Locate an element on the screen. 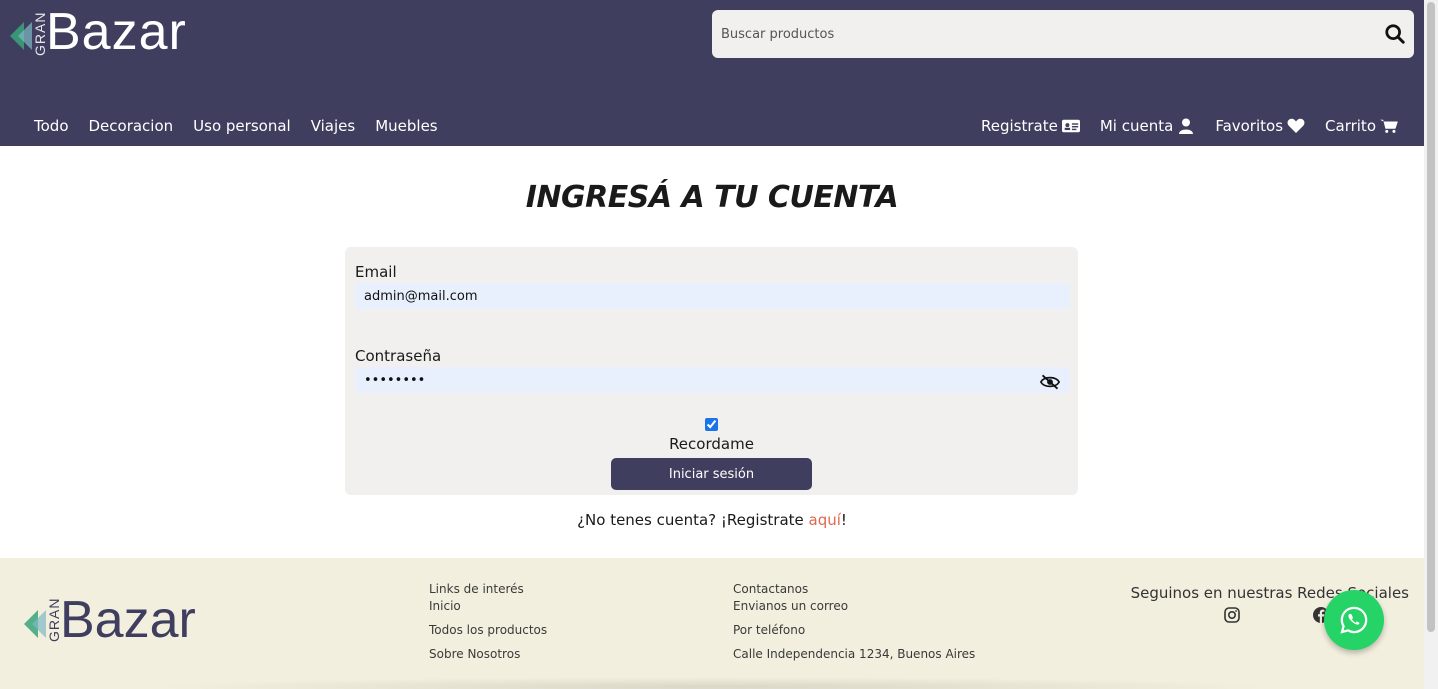  nav-carrito: Carrito is located at coordinates (1361, 126).